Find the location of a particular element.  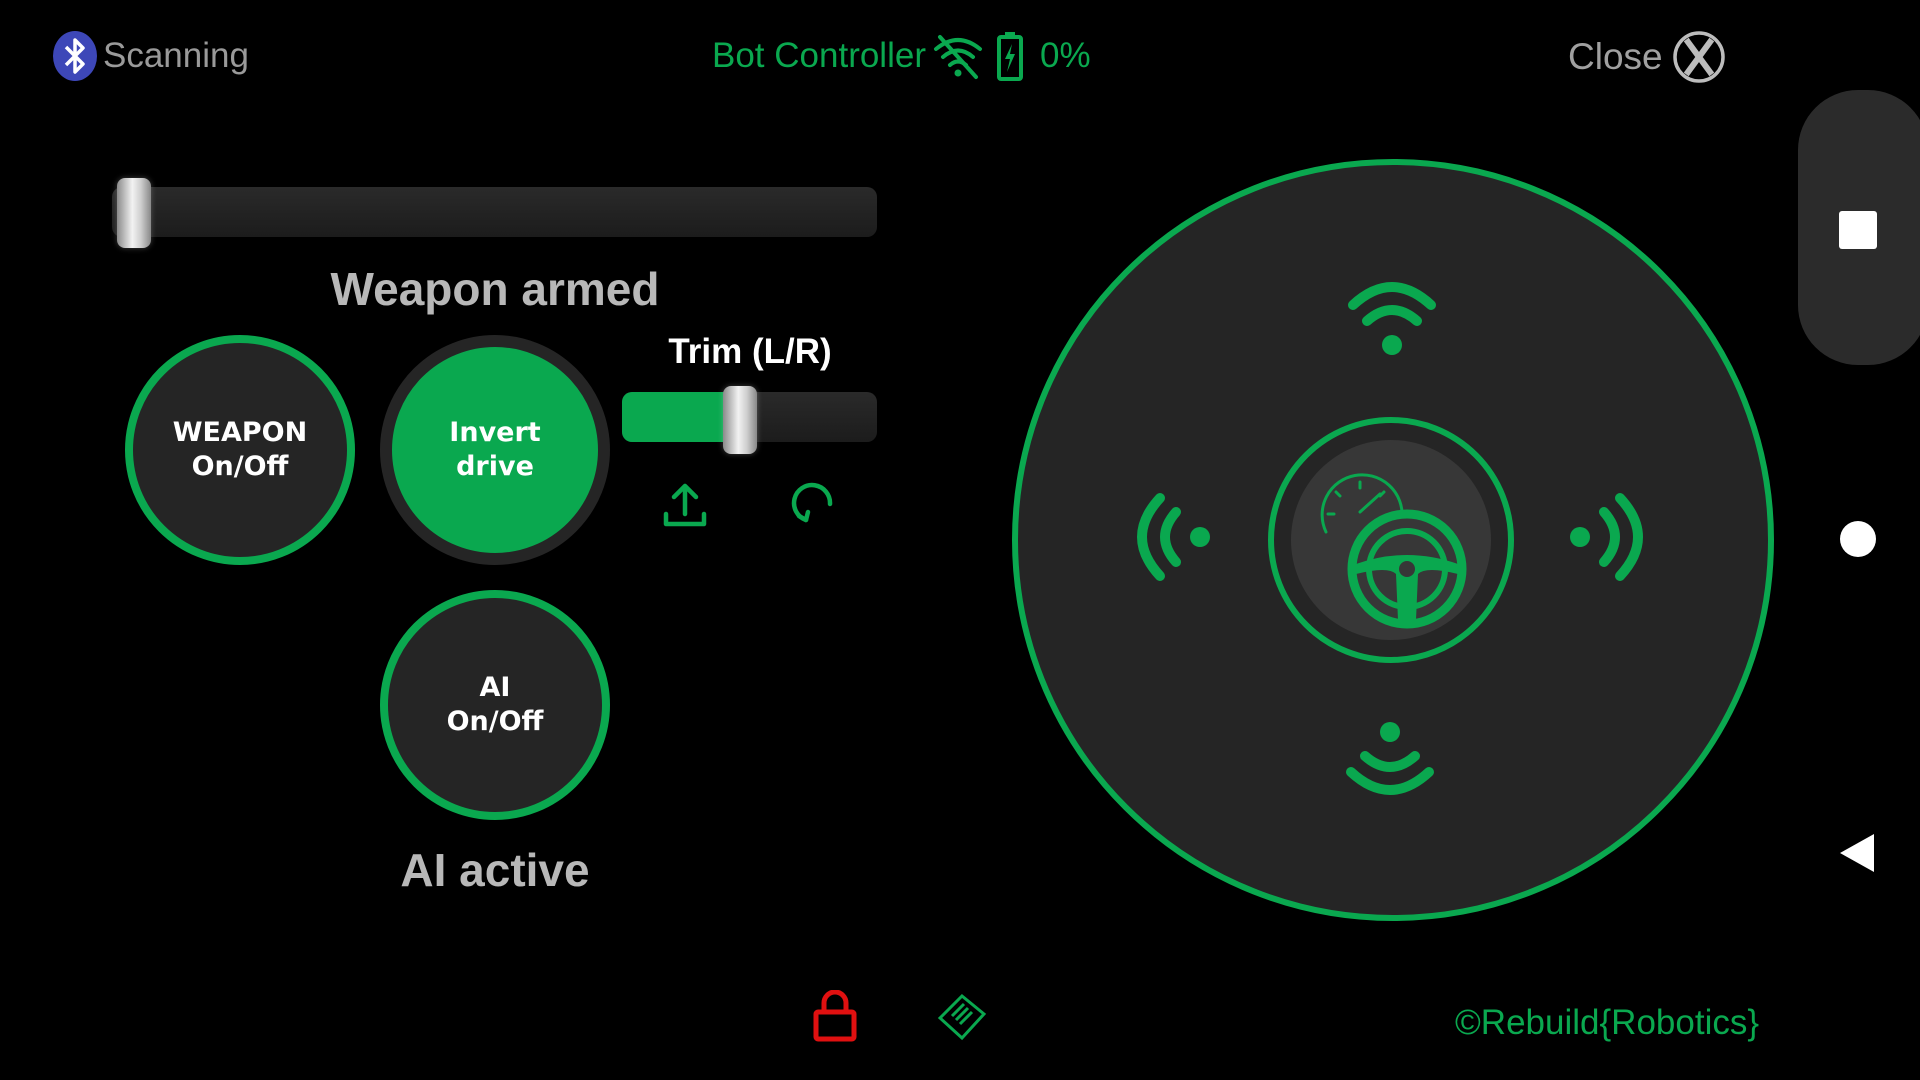

steering-wheel-icon is located at coordinates (1407, 569).